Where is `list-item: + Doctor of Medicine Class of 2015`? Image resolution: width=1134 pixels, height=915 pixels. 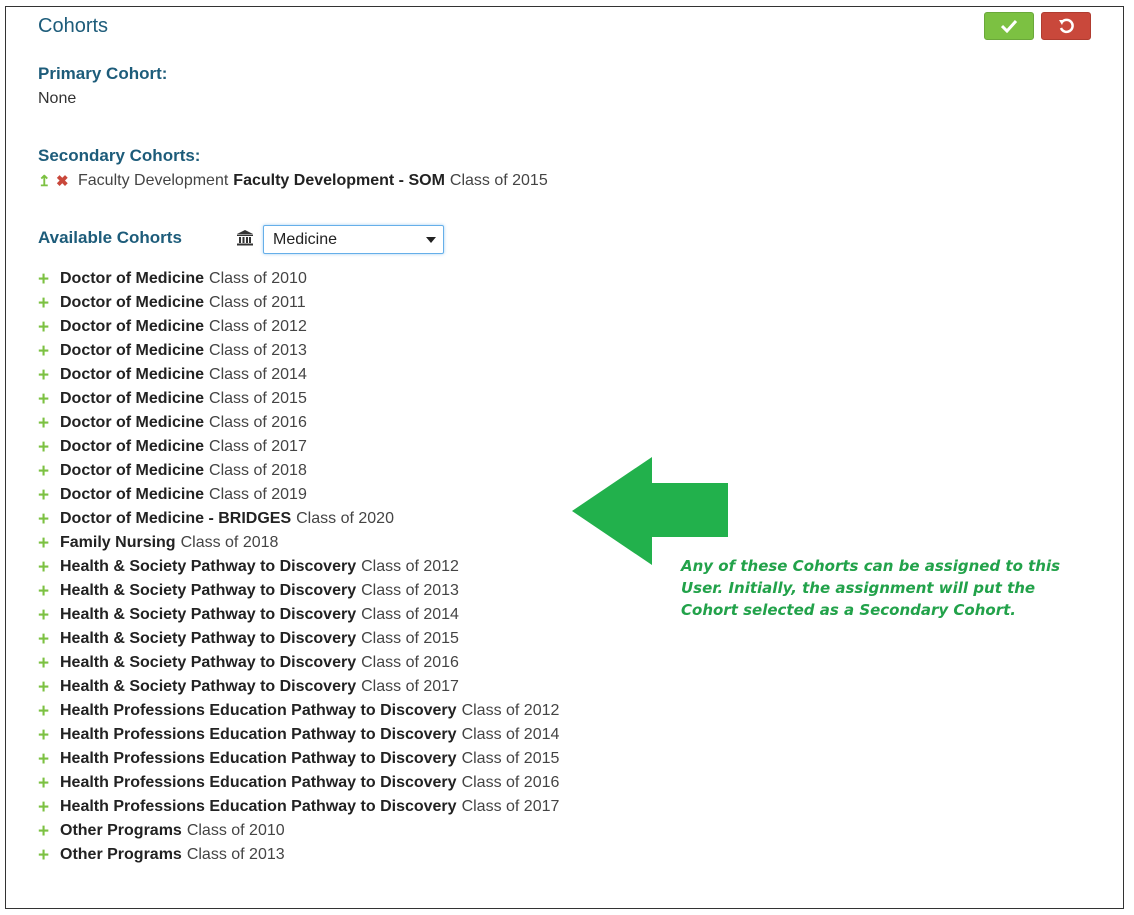 list-item: + Doctor of Medicine Class of 2015 is located at coordinates (298, 399).